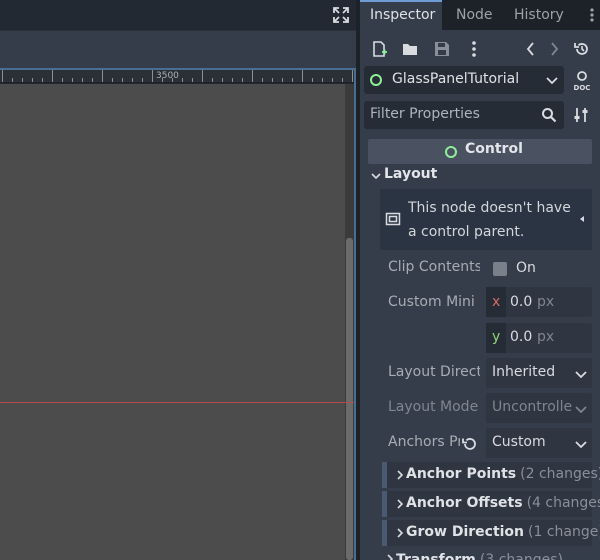 This screenshot has height=560, width=600. What do you see at coordinates (469, 444) in the screenshot?
I see `revert-icon` at bounding box center [469, 444].